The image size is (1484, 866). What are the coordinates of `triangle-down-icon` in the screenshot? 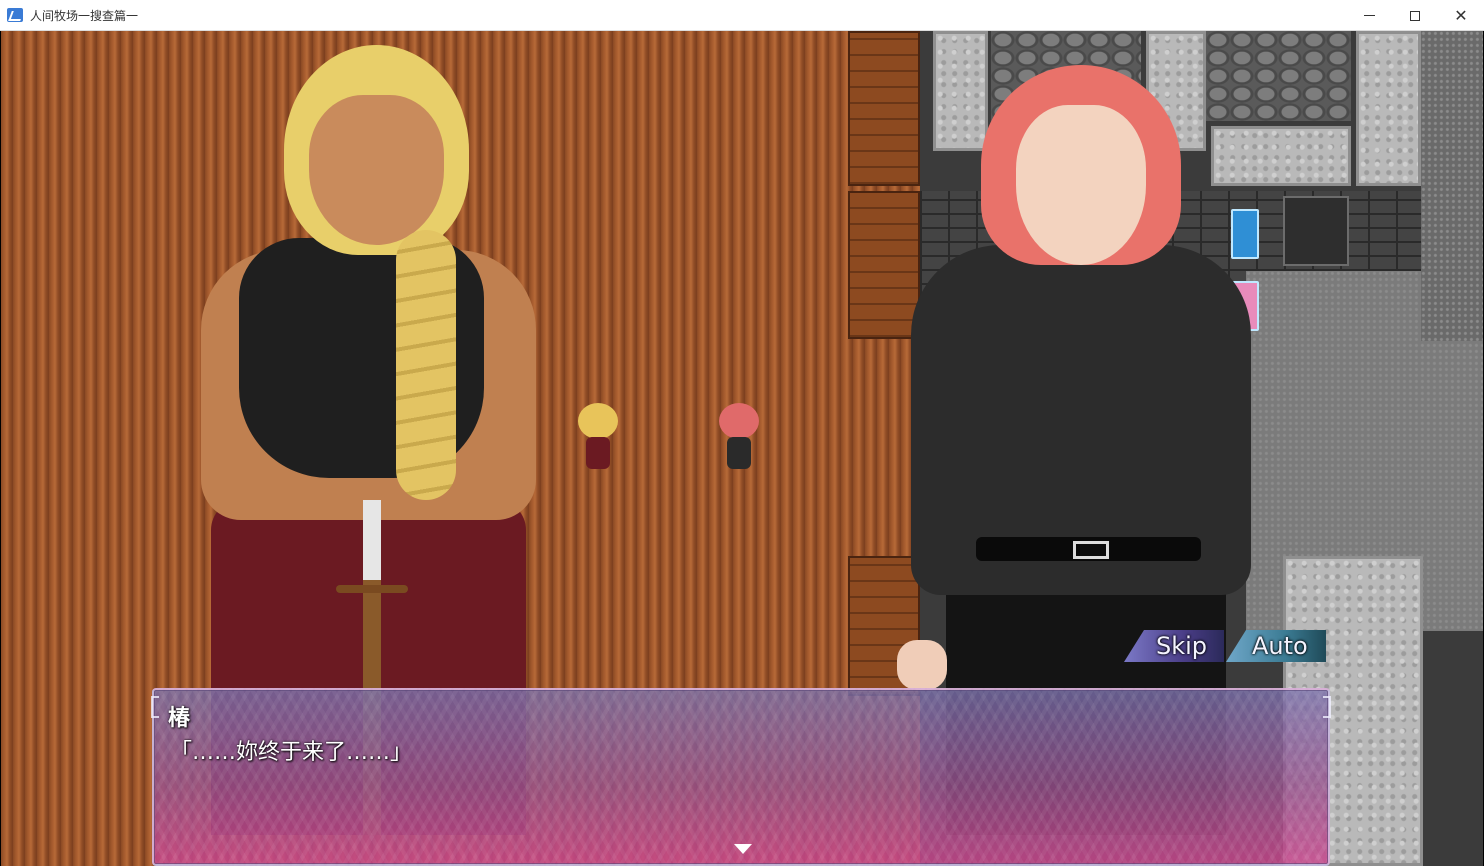 It's located at (743, 849).